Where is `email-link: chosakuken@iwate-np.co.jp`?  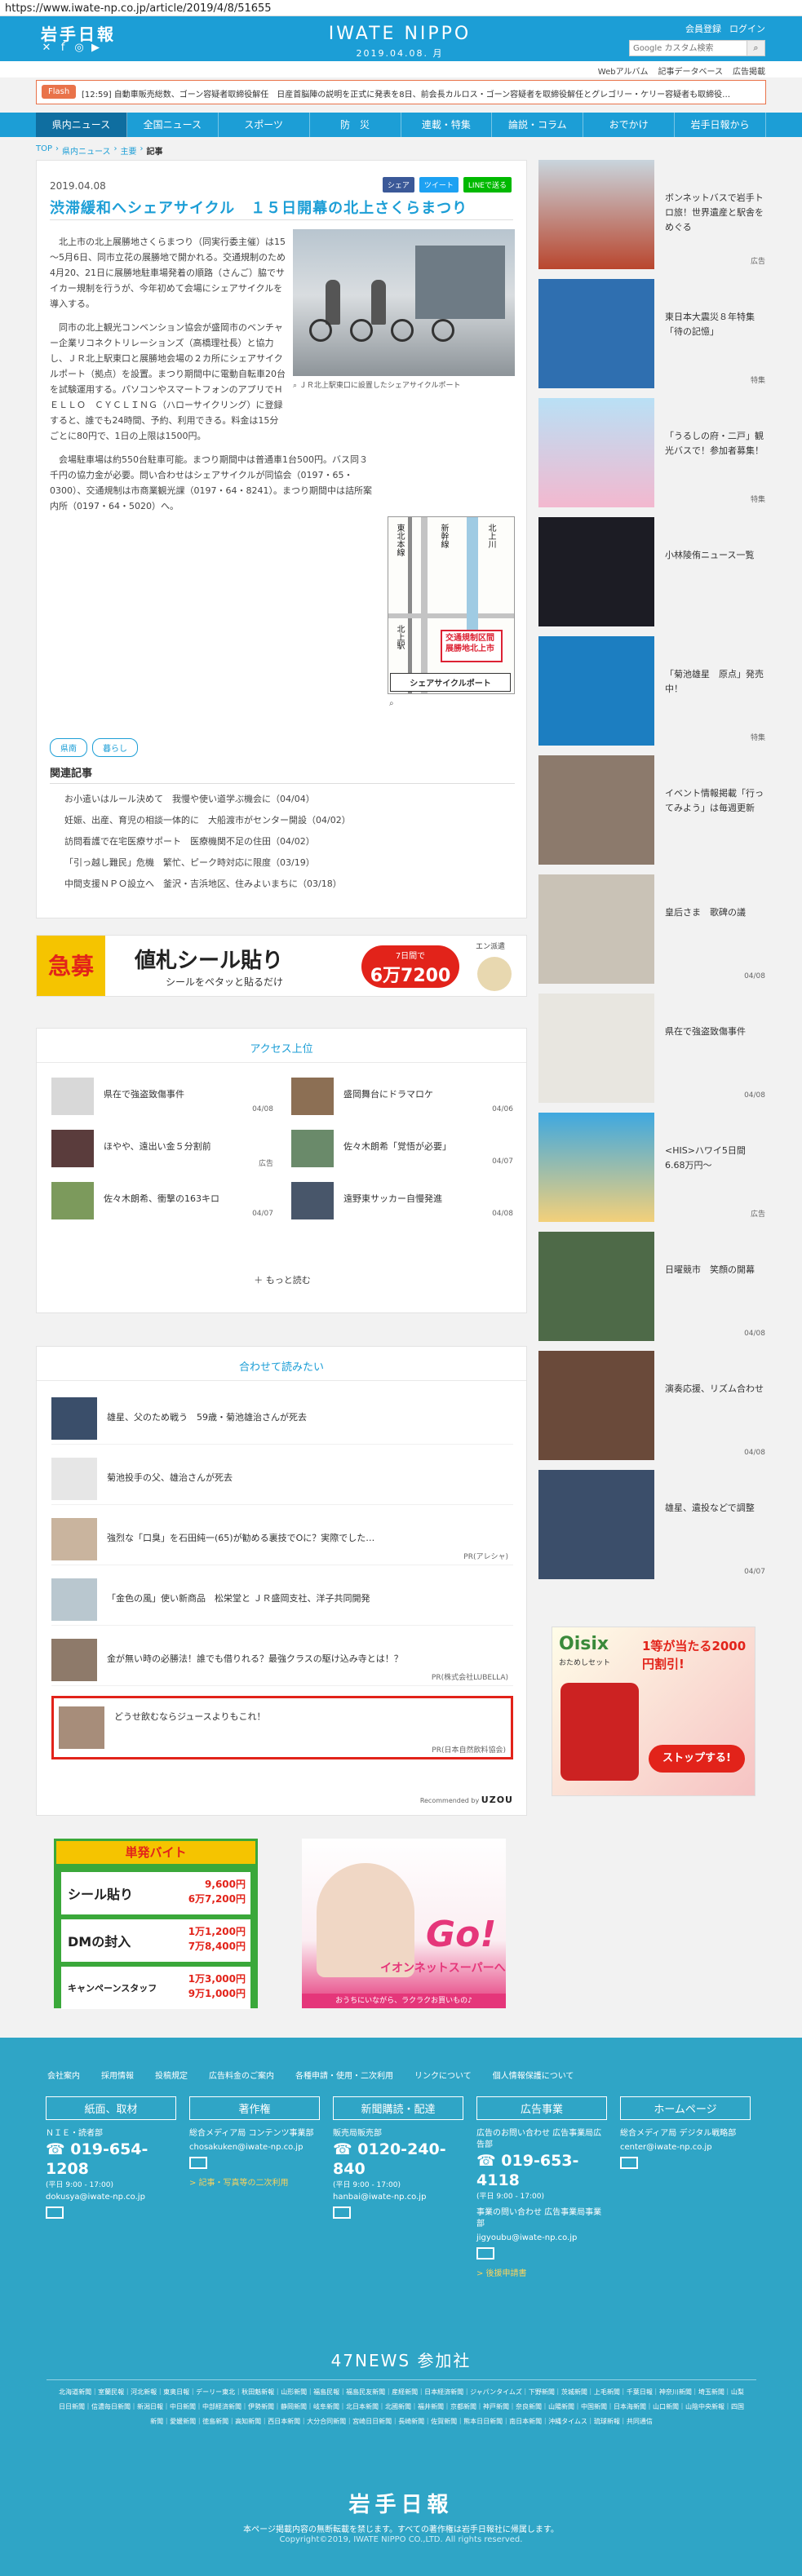 email-link: chosakuken@iwate-np.co.jp is located at coordinates (255, 2147).